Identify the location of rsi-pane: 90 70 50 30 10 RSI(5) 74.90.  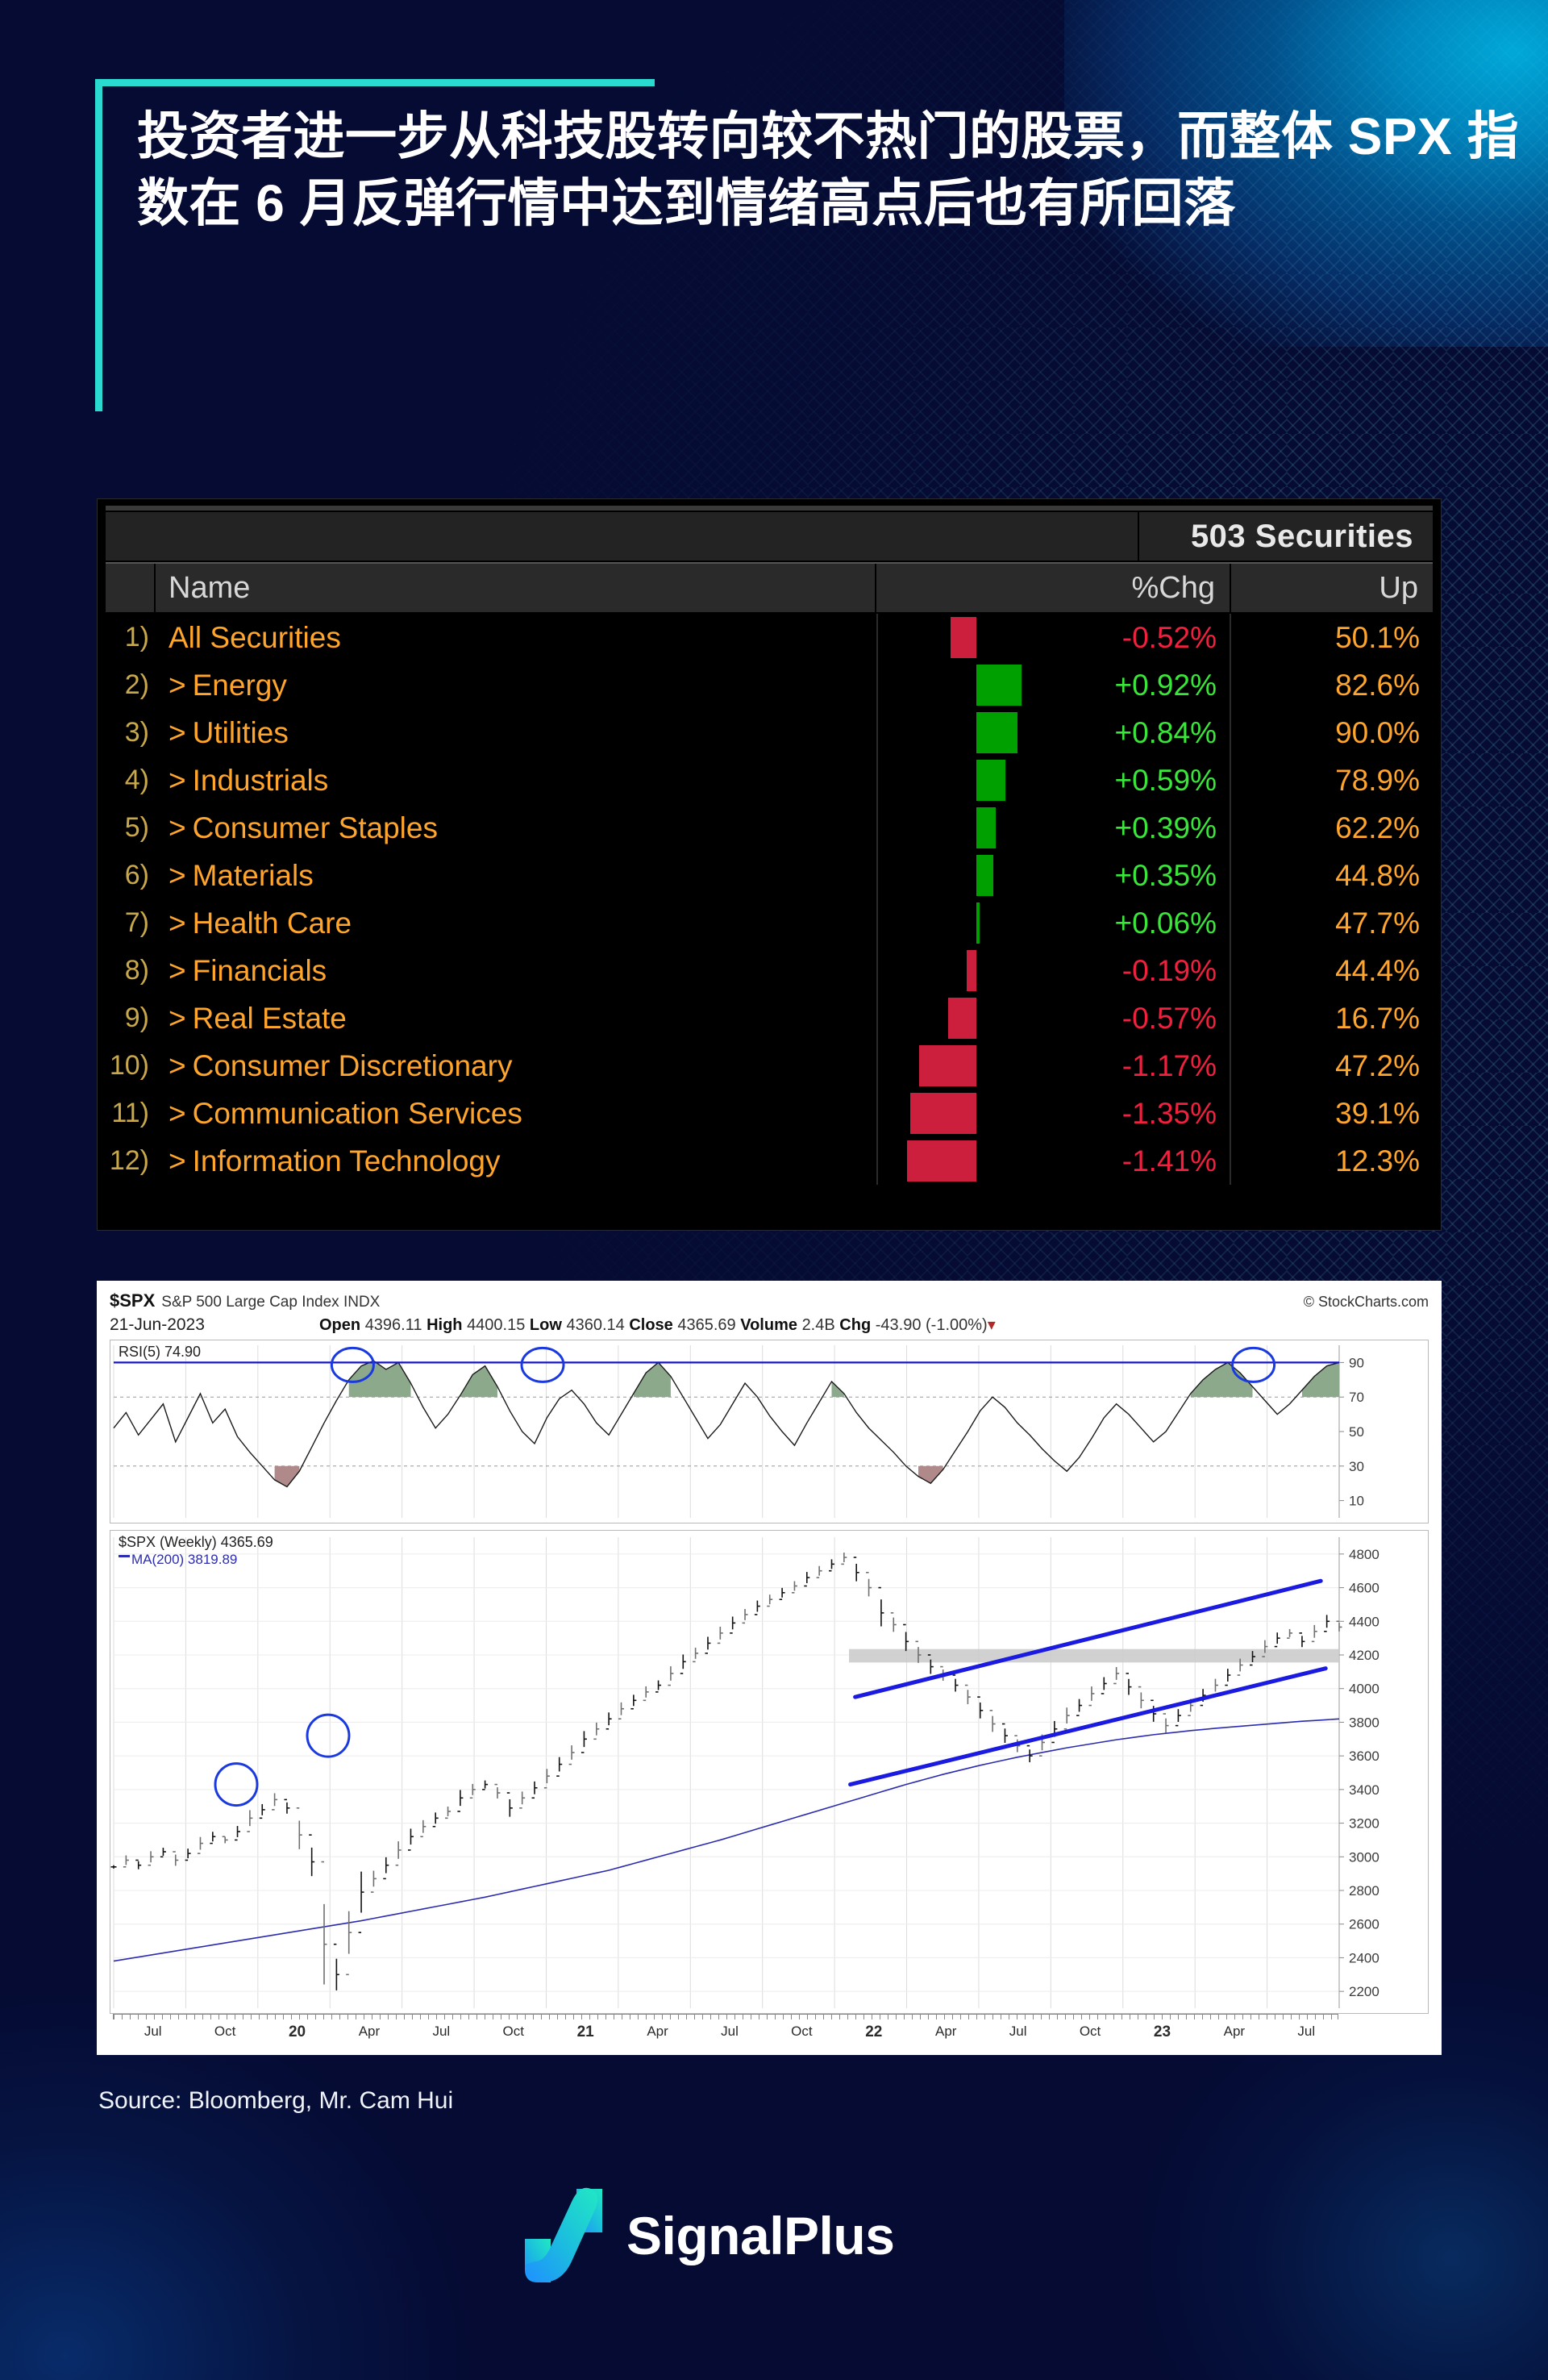
(769, 1431).